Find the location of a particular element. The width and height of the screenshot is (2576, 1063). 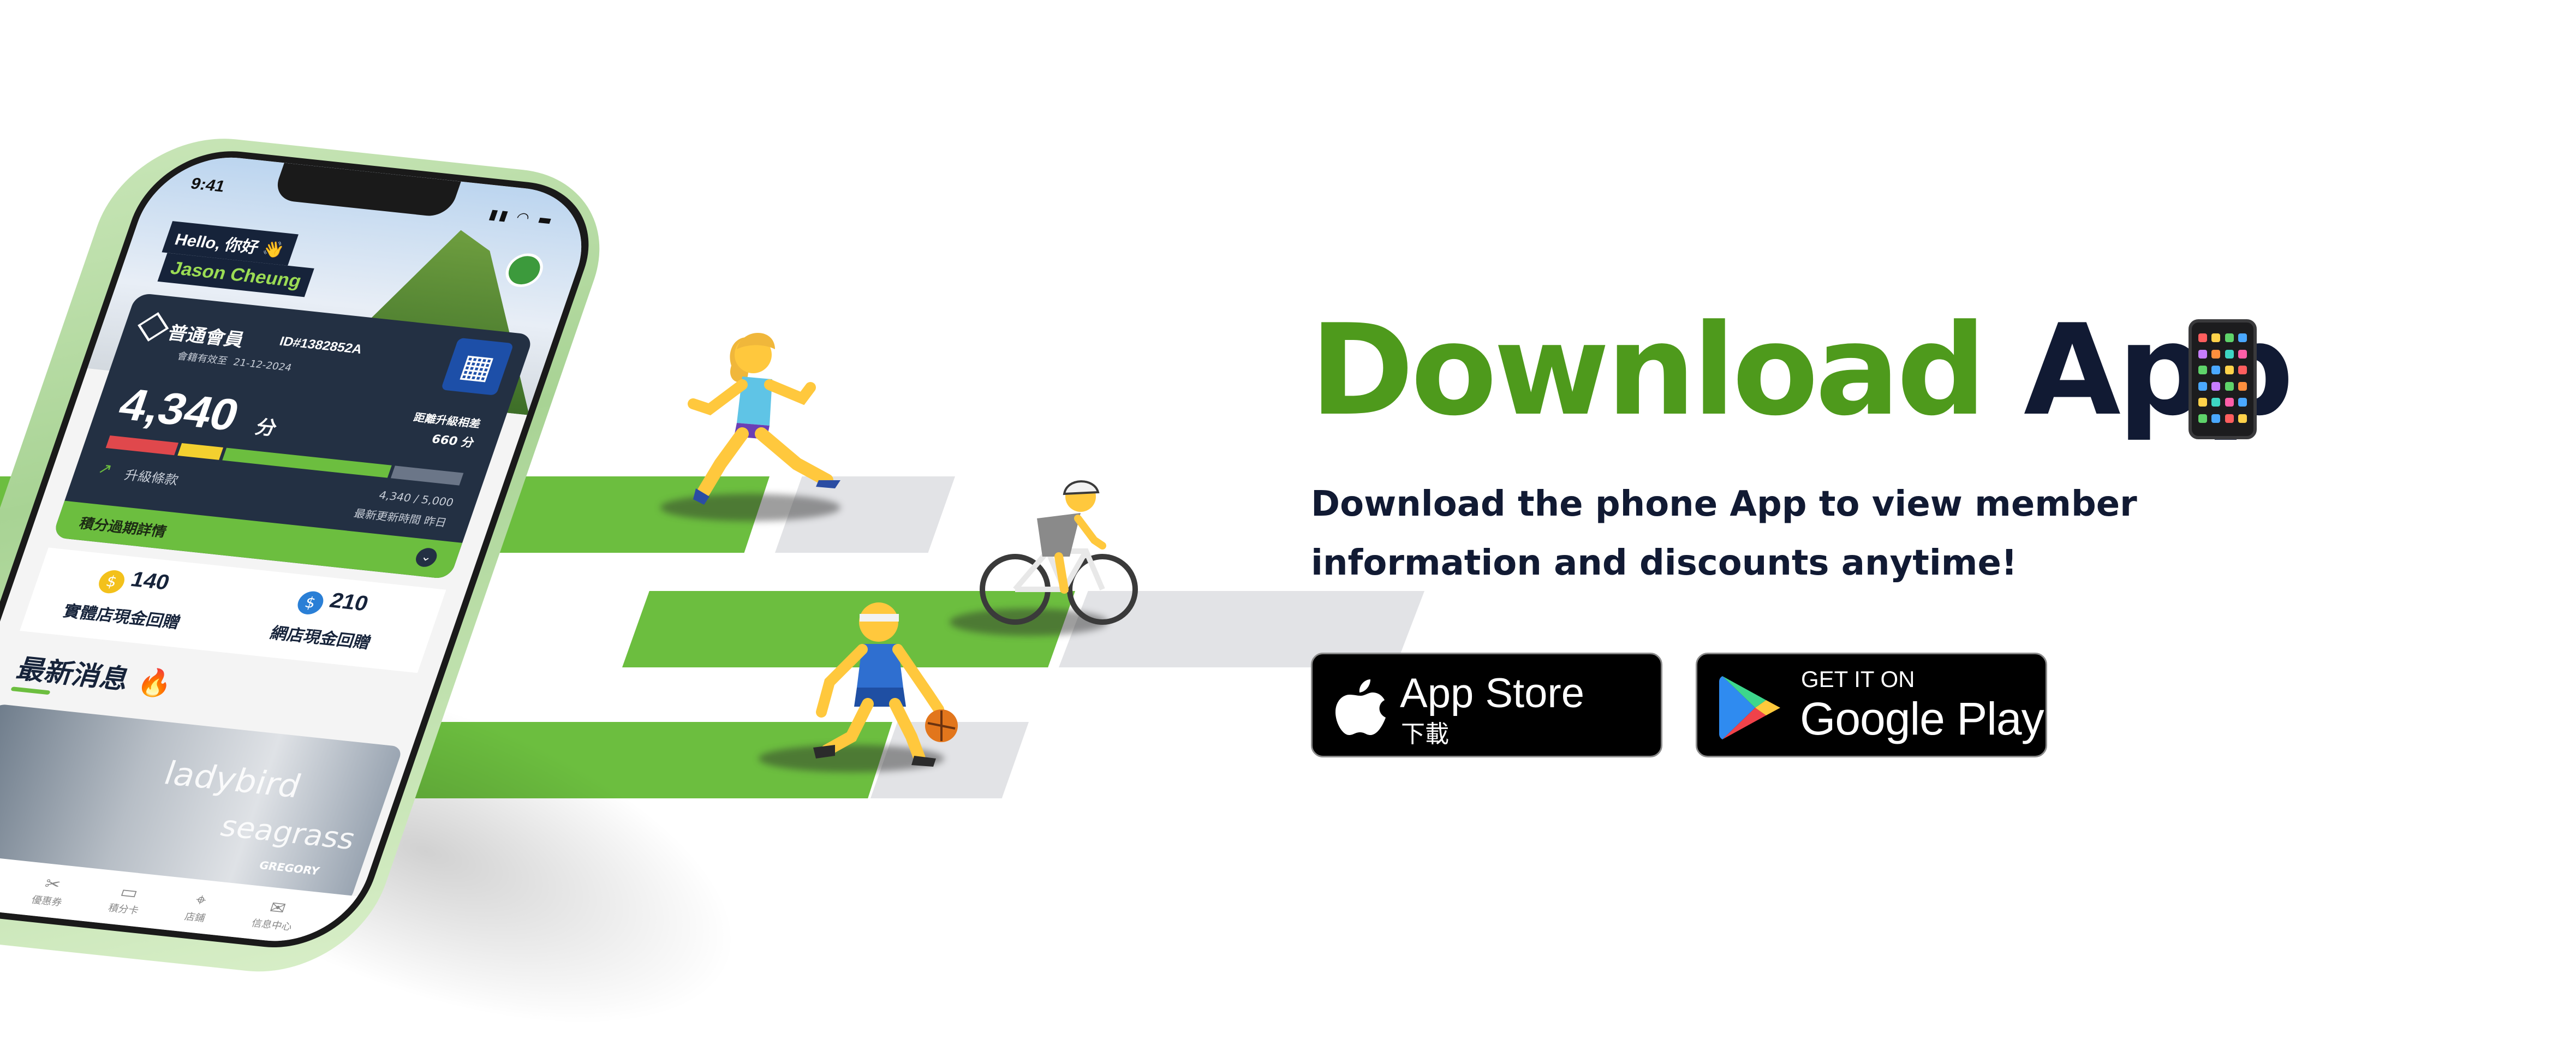

google-play-label: Google Play is located at coordinates (1922, 719).